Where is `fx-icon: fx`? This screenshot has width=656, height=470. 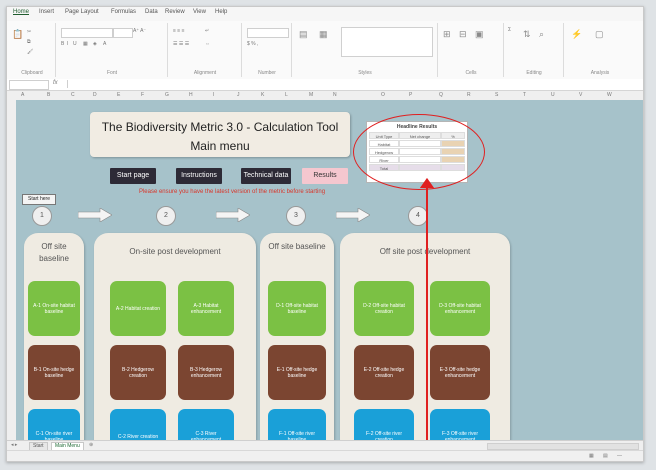 fx-icon: fx is located at coordinates (55, 83).